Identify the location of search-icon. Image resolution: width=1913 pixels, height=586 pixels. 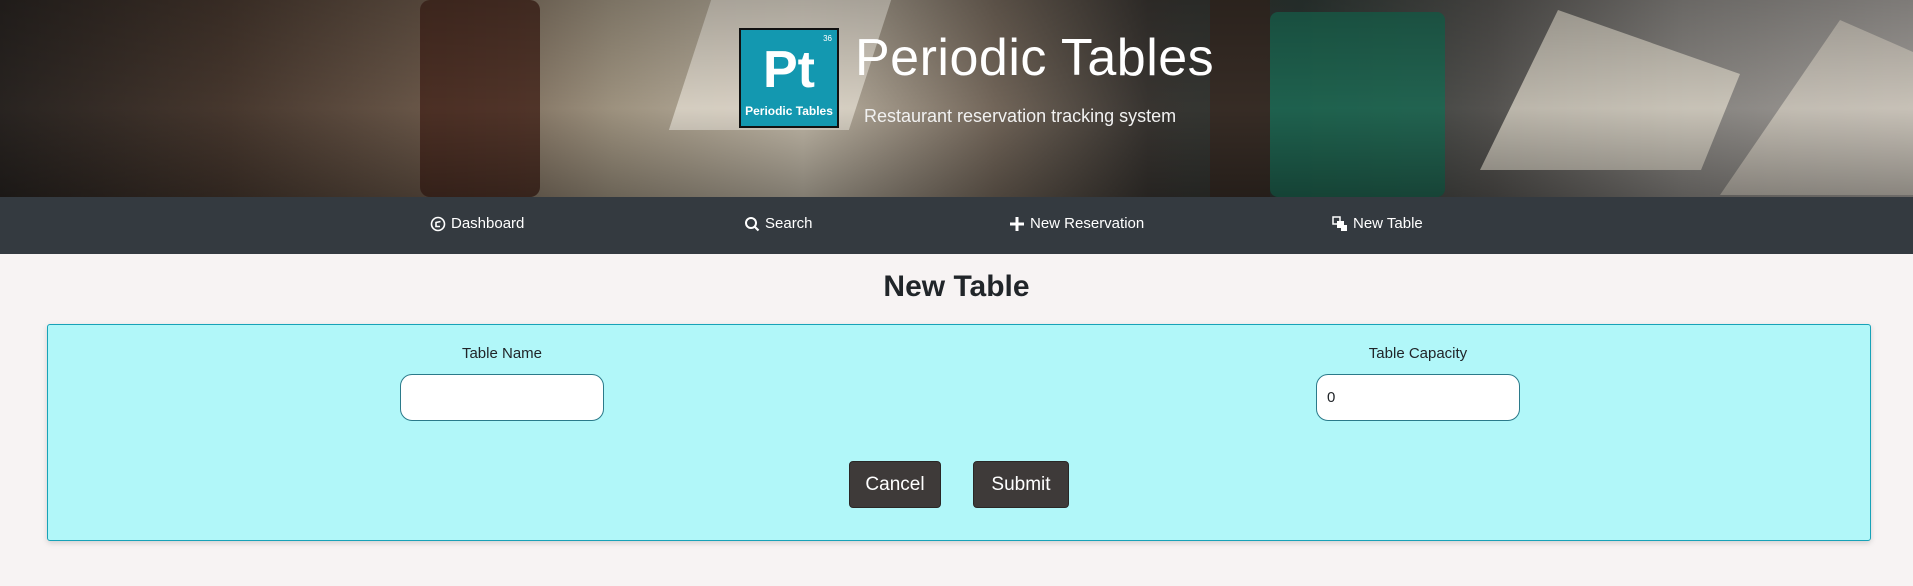
(752, 224).